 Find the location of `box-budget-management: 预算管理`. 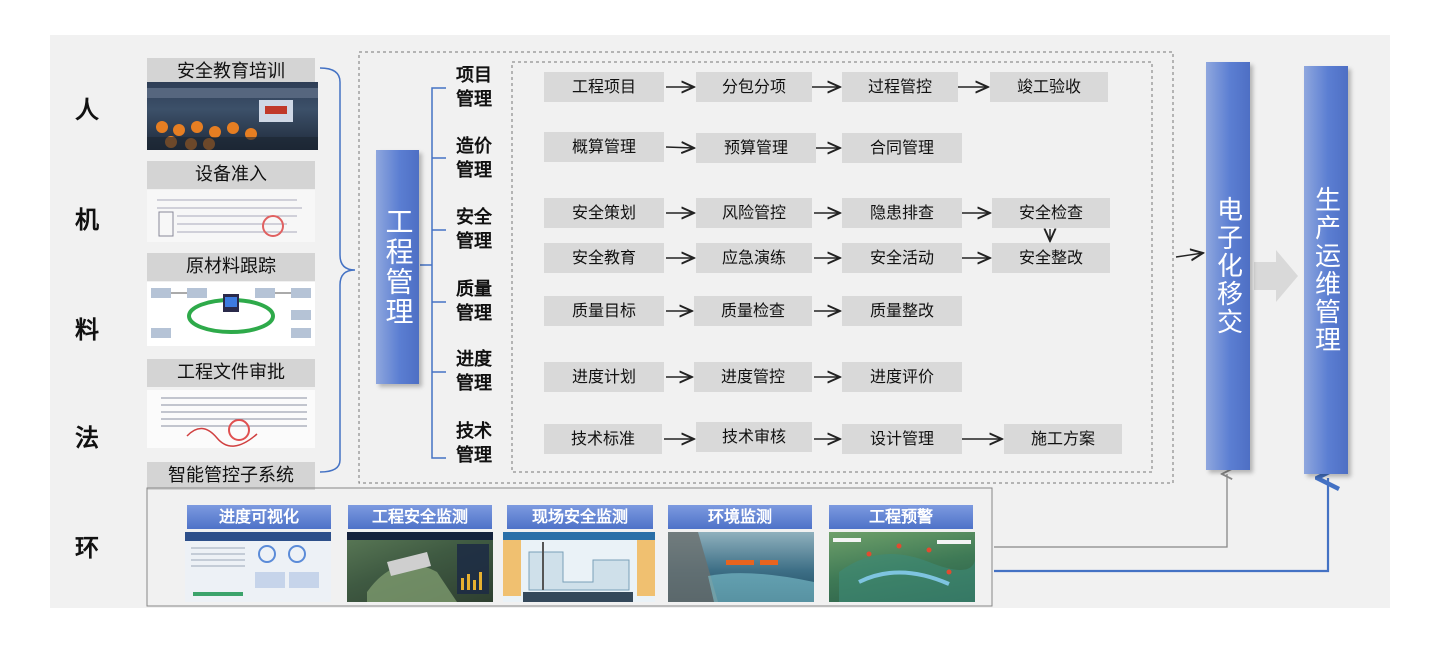

box-budget-management: 预算管理 is located at coordinates (756, 148).